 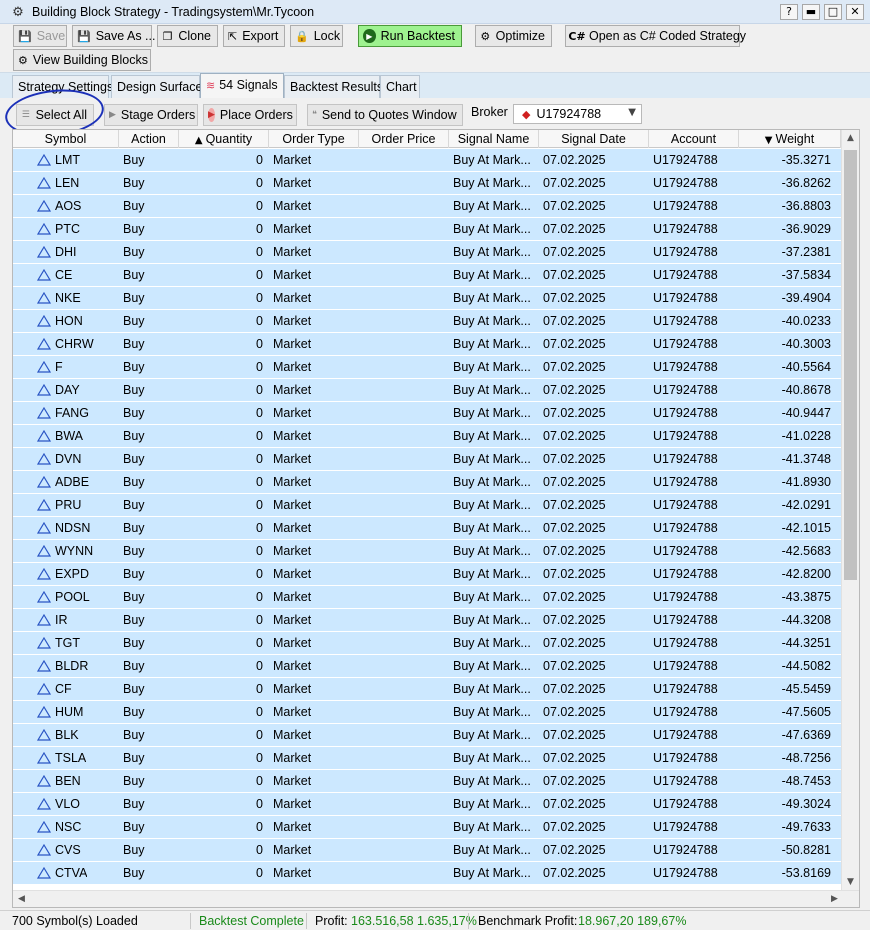 I want to click on row-symbol: NKE, so click(x=68, y=298).